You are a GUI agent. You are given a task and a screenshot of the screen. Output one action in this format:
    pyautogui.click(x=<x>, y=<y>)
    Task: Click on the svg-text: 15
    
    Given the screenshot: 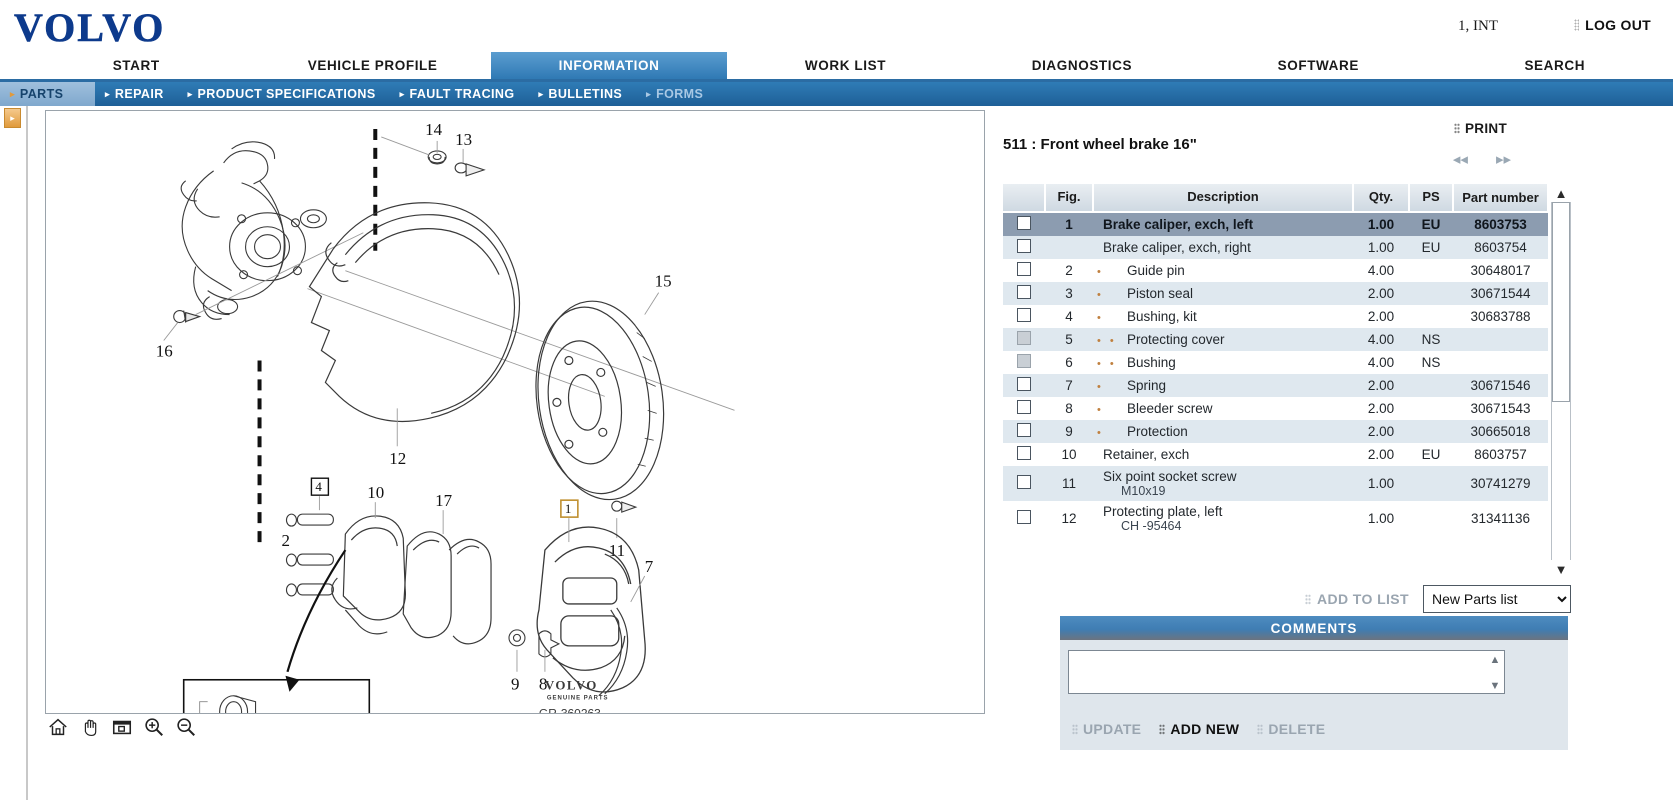 What is the action you would take?
    pyautogui.click(x=663, y=281)
    